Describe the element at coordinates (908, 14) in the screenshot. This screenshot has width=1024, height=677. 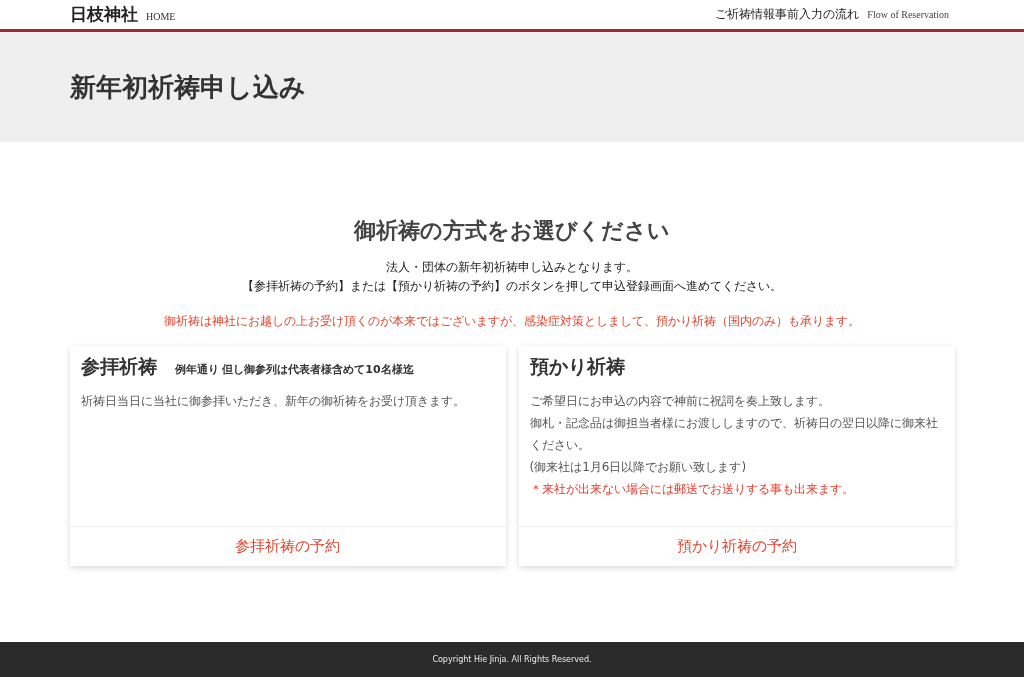
I see `nav-link-subtitle: Flow of Reservation` at that location.